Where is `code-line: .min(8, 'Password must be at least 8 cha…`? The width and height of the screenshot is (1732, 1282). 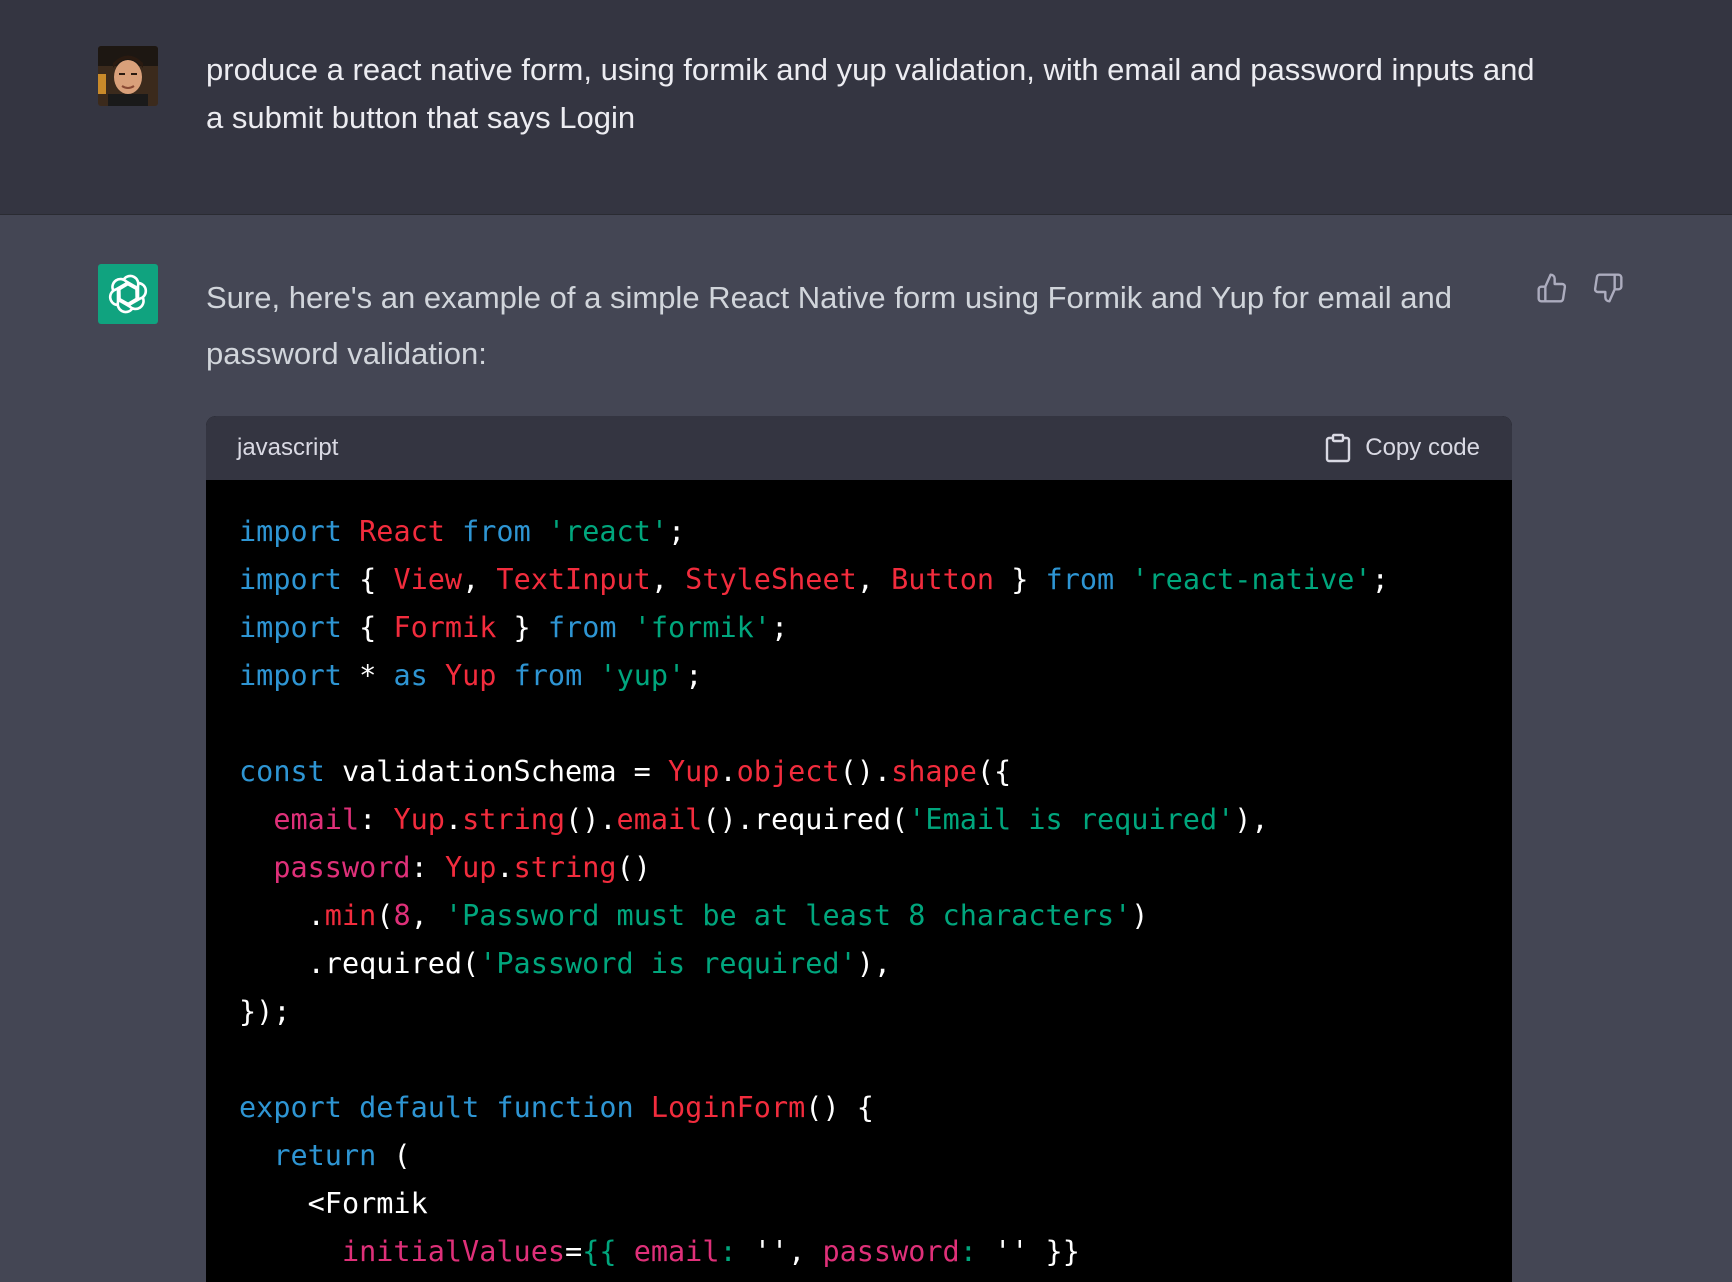
code-line: .min(8, 'Password must be at least 8 cha… is located at coordinates (875, 916).